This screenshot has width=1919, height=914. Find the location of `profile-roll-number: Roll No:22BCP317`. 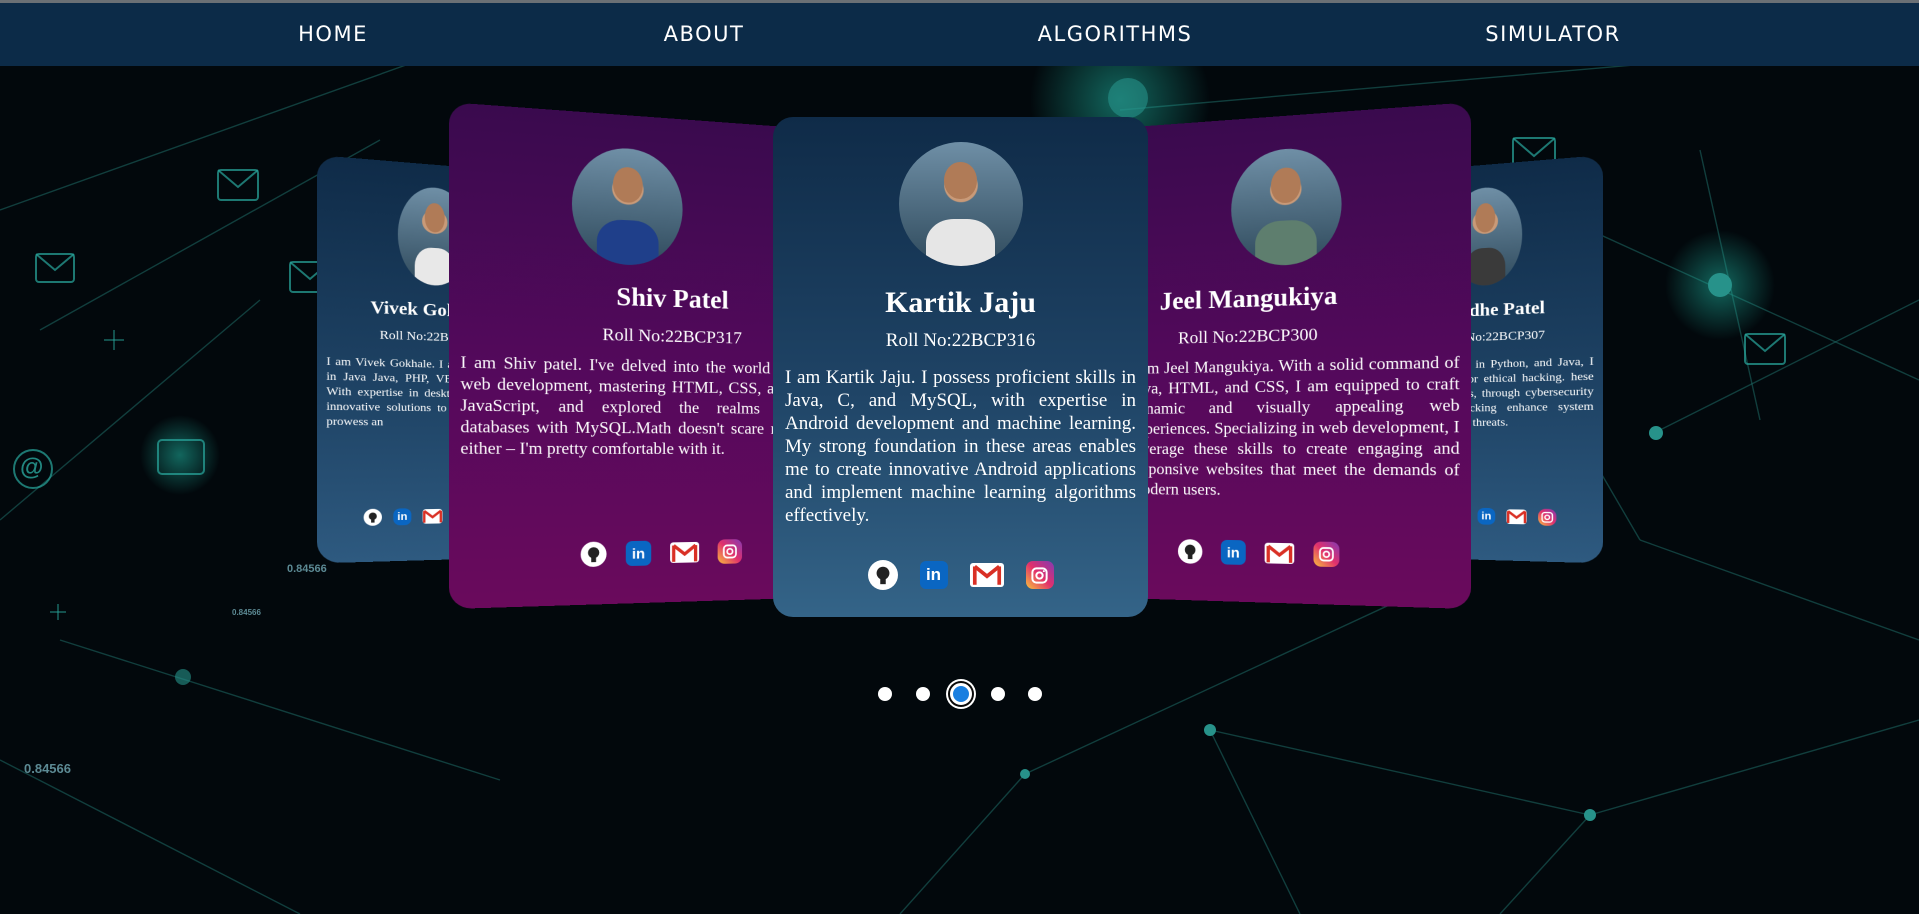

profile-roll-number: Roll No:22BCP317 is located at coordinates (624, 335).